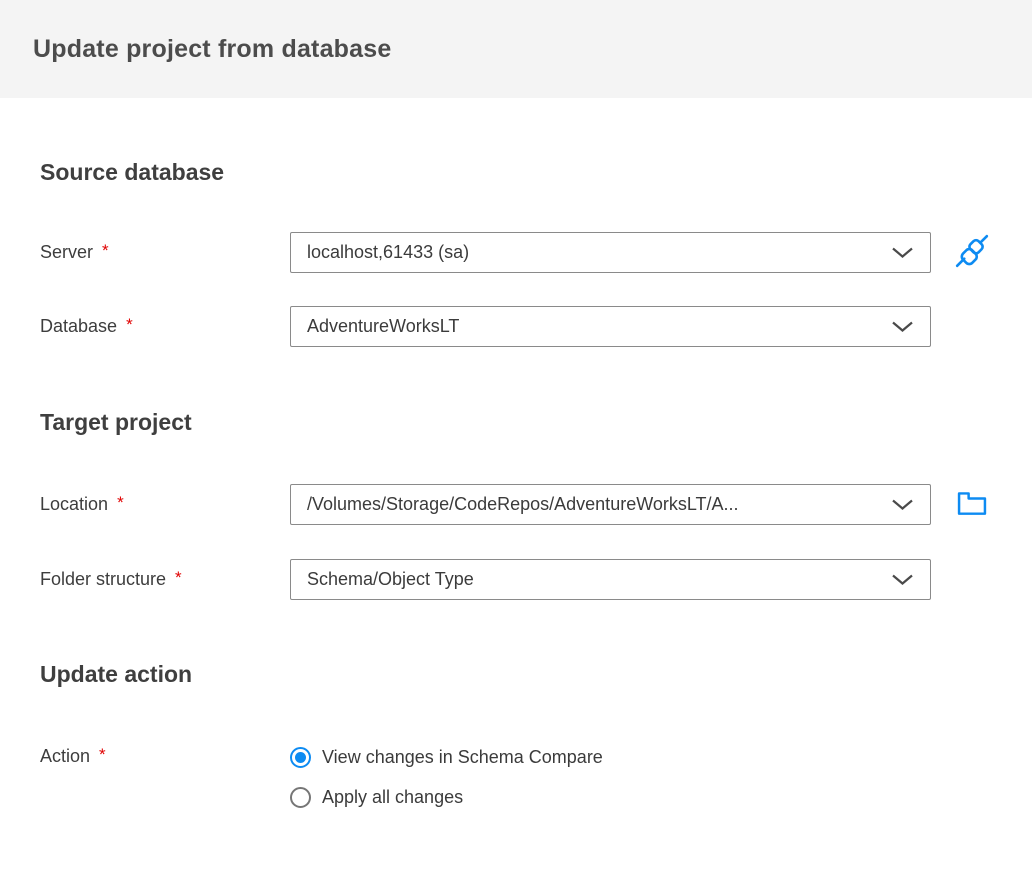 Image resolution: width=1032 pixels, height=871 pixels. I want to click on database-field-row: Database * AdventureWorksLT, so click(516, 326).